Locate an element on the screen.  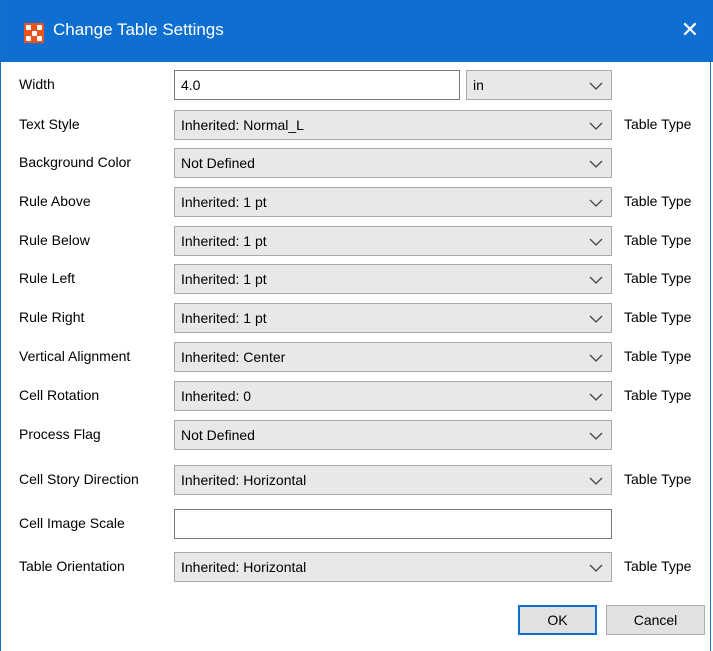
setting-row: Cell Rotation Inherited: 0 Table Type is located at coordinates (357, 396).